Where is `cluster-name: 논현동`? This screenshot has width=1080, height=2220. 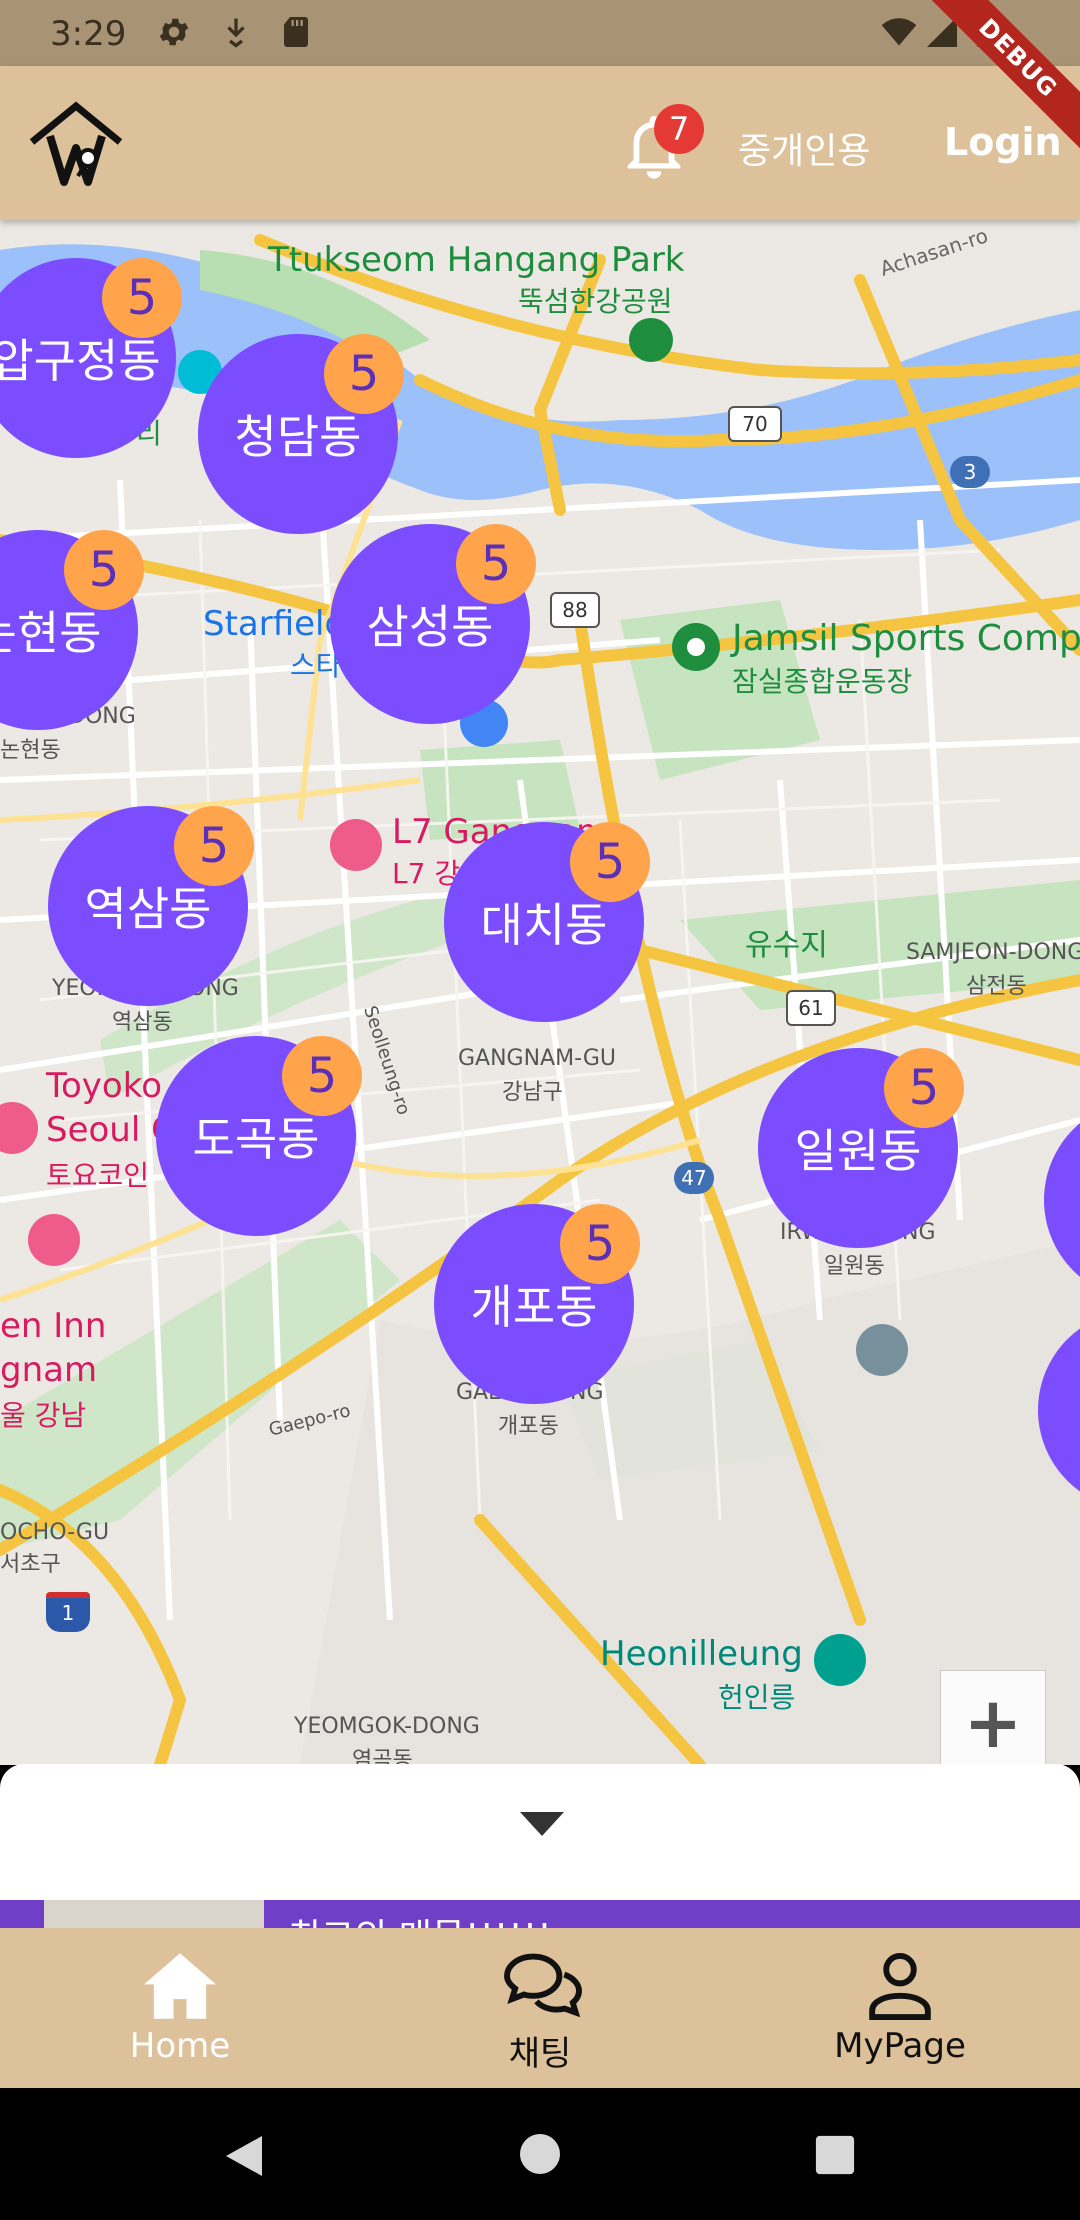
cluster-name: 논현동 is located at coordinates (51, 633).